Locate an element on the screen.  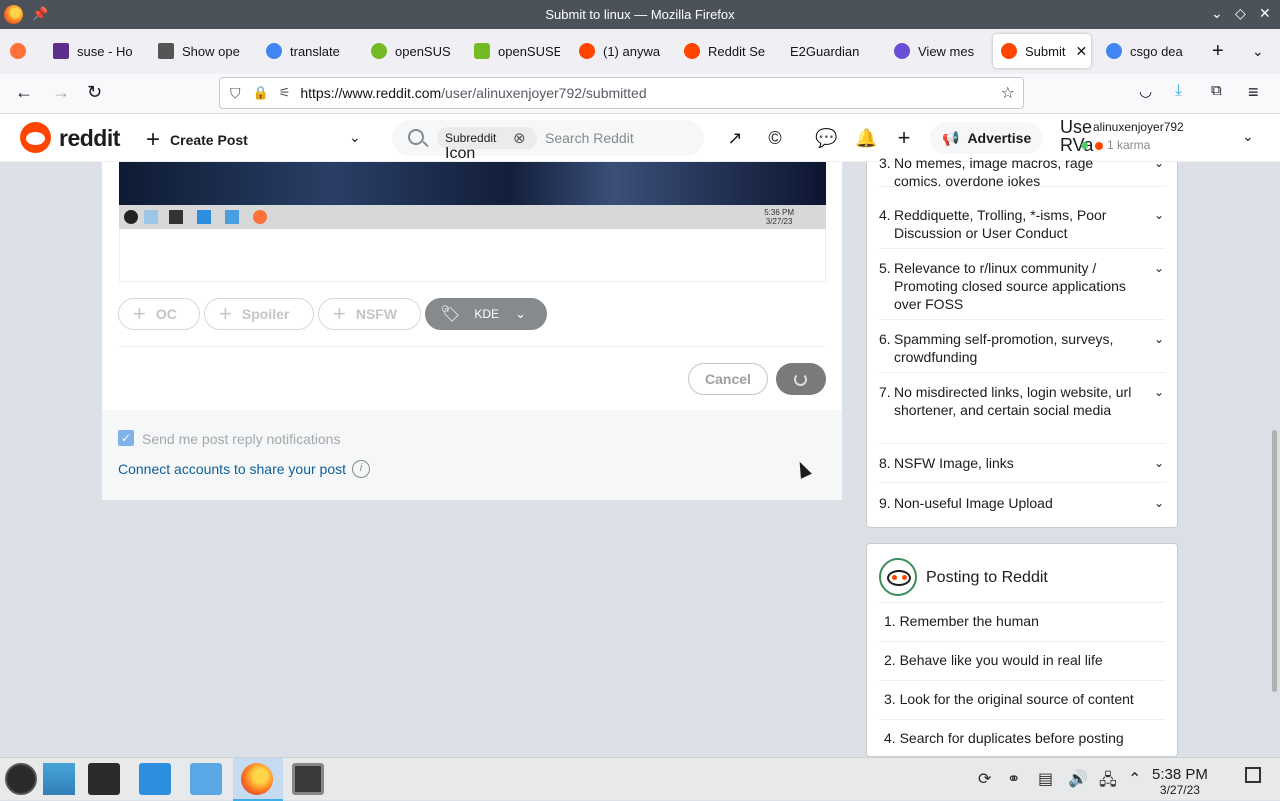
clear-chip-icon: ⊗ is located at coordinates (519, 138).